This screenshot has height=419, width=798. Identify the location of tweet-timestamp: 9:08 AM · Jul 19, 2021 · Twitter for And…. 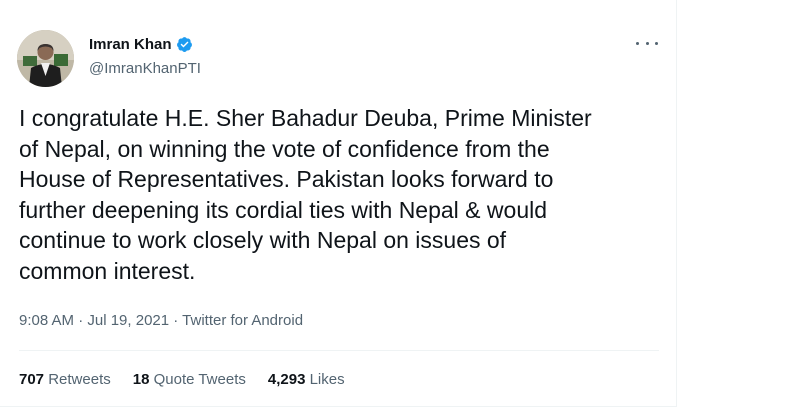
(161, 320).